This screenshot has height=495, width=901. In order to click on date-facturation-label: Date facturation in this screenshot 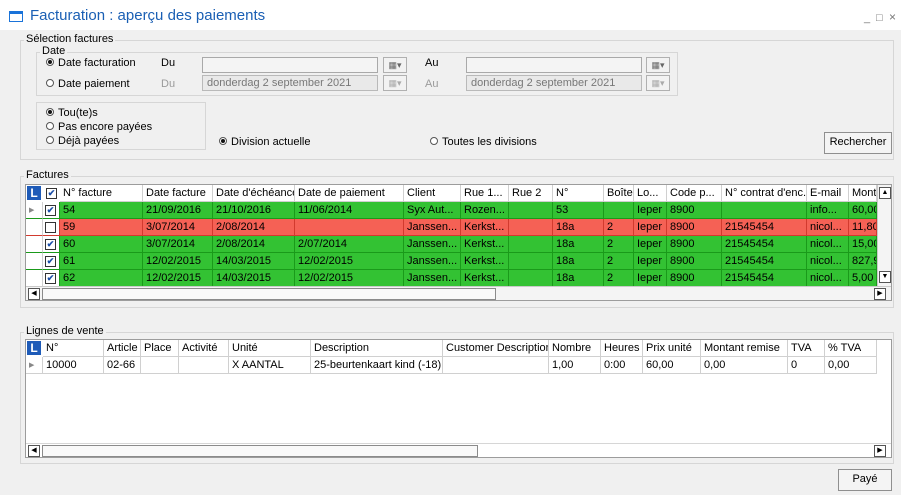, I will do `click(97, 63)`.